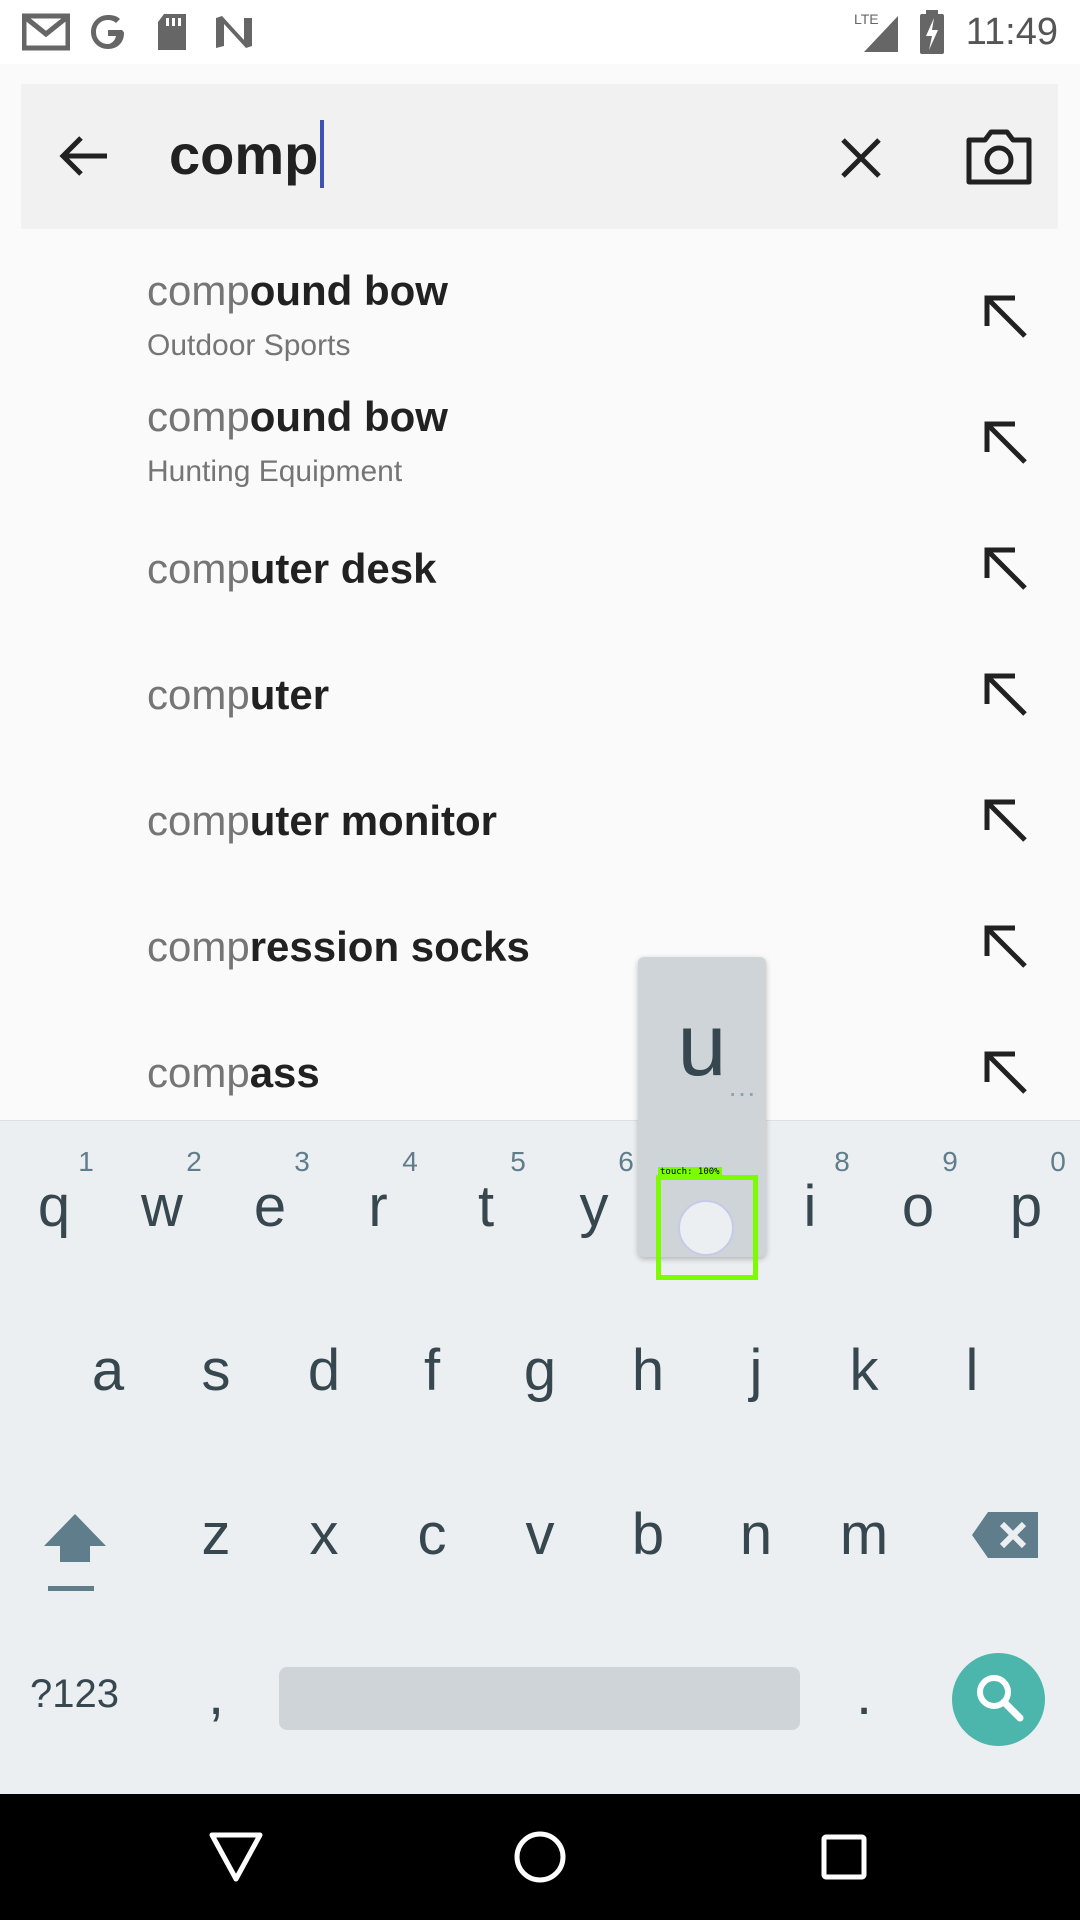 The width and height of the screenshot is (1080, 1920). I want to click on suggestion-item: computer, so click(540, 691).